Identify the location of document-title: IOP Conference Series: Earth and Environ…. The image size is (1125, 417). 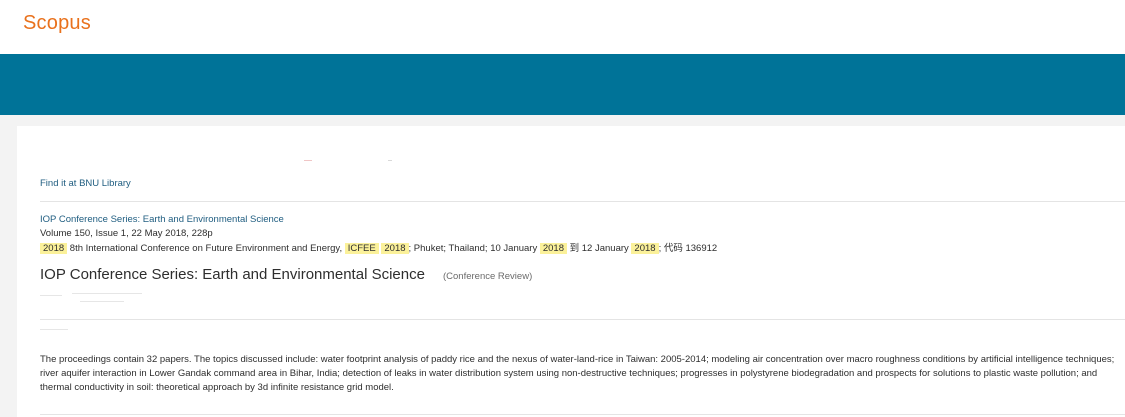
(232, 274).